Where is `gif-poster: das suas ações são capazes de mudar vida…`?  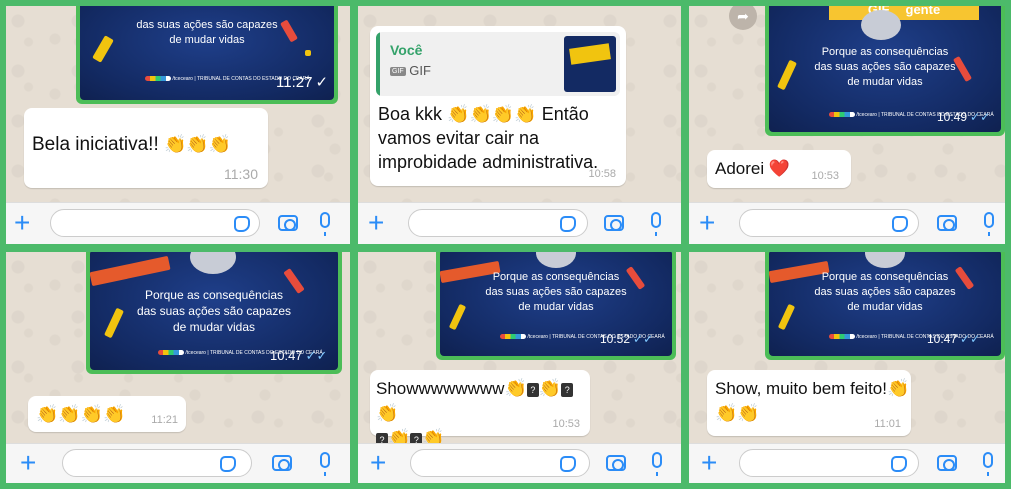
gif-poster: das suas ações são capazes de mudar vida… is located at coordinates (207, 53).